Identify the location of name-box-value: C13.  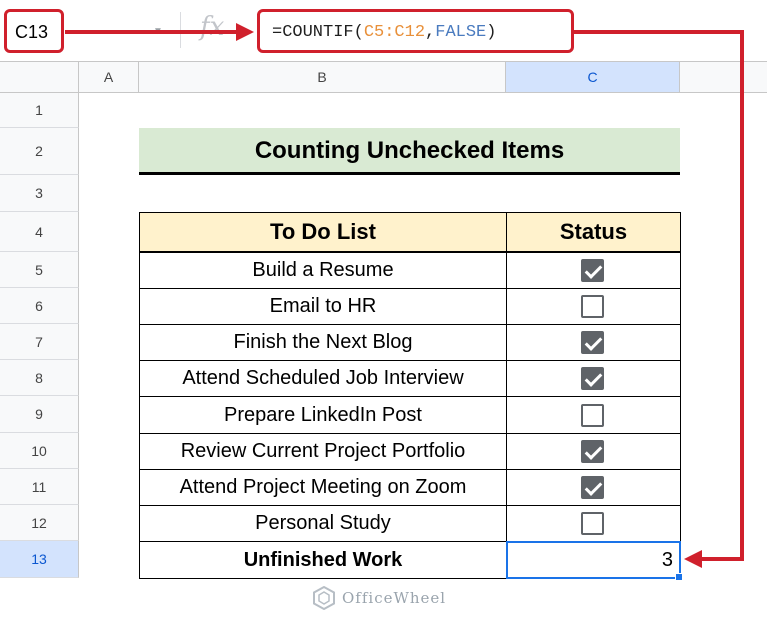
(32, 32).